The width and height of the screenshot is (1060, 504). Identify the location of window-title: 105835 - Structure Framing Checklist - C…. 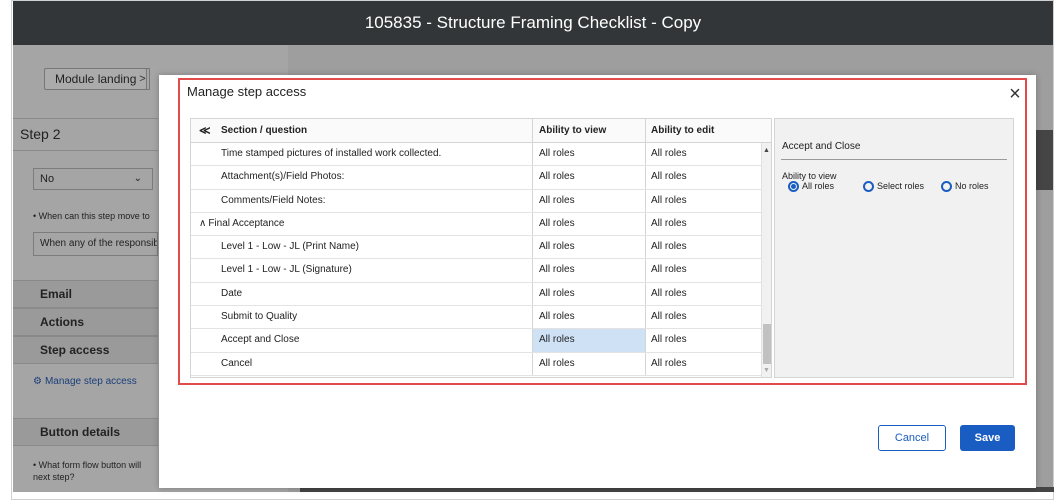
(533, 23).